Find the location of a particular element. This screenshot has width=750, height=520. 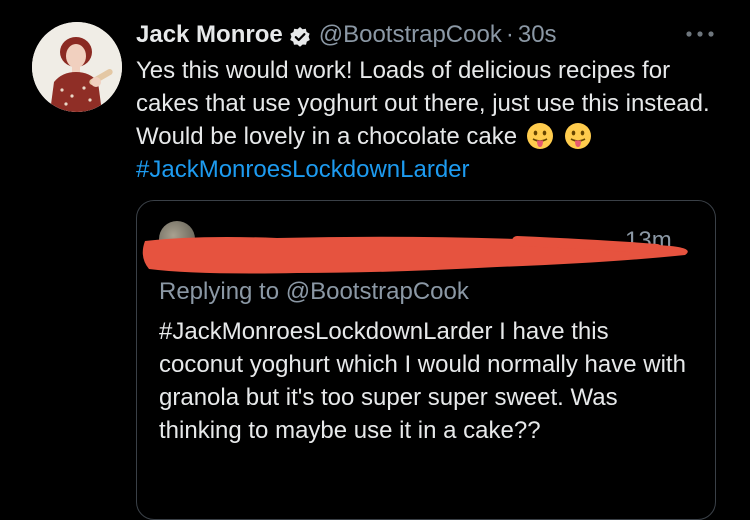

avatar is located at coordinates (77, 67).